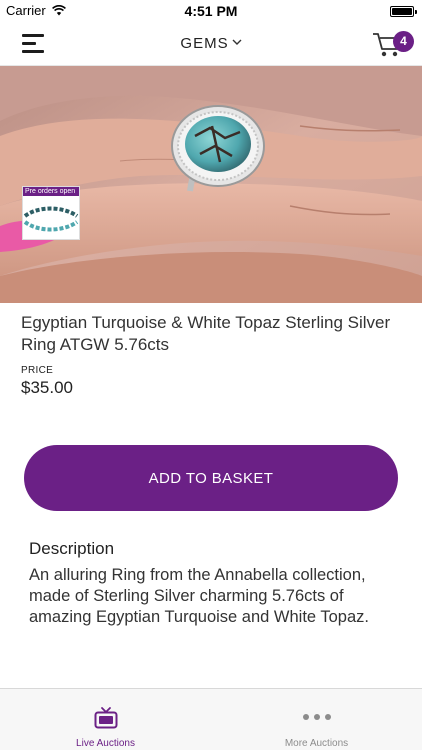  What do you see at coordinates (47, 387) in the screenshot?
I see `price-value: $35.00` at bounding box center [47, 387].